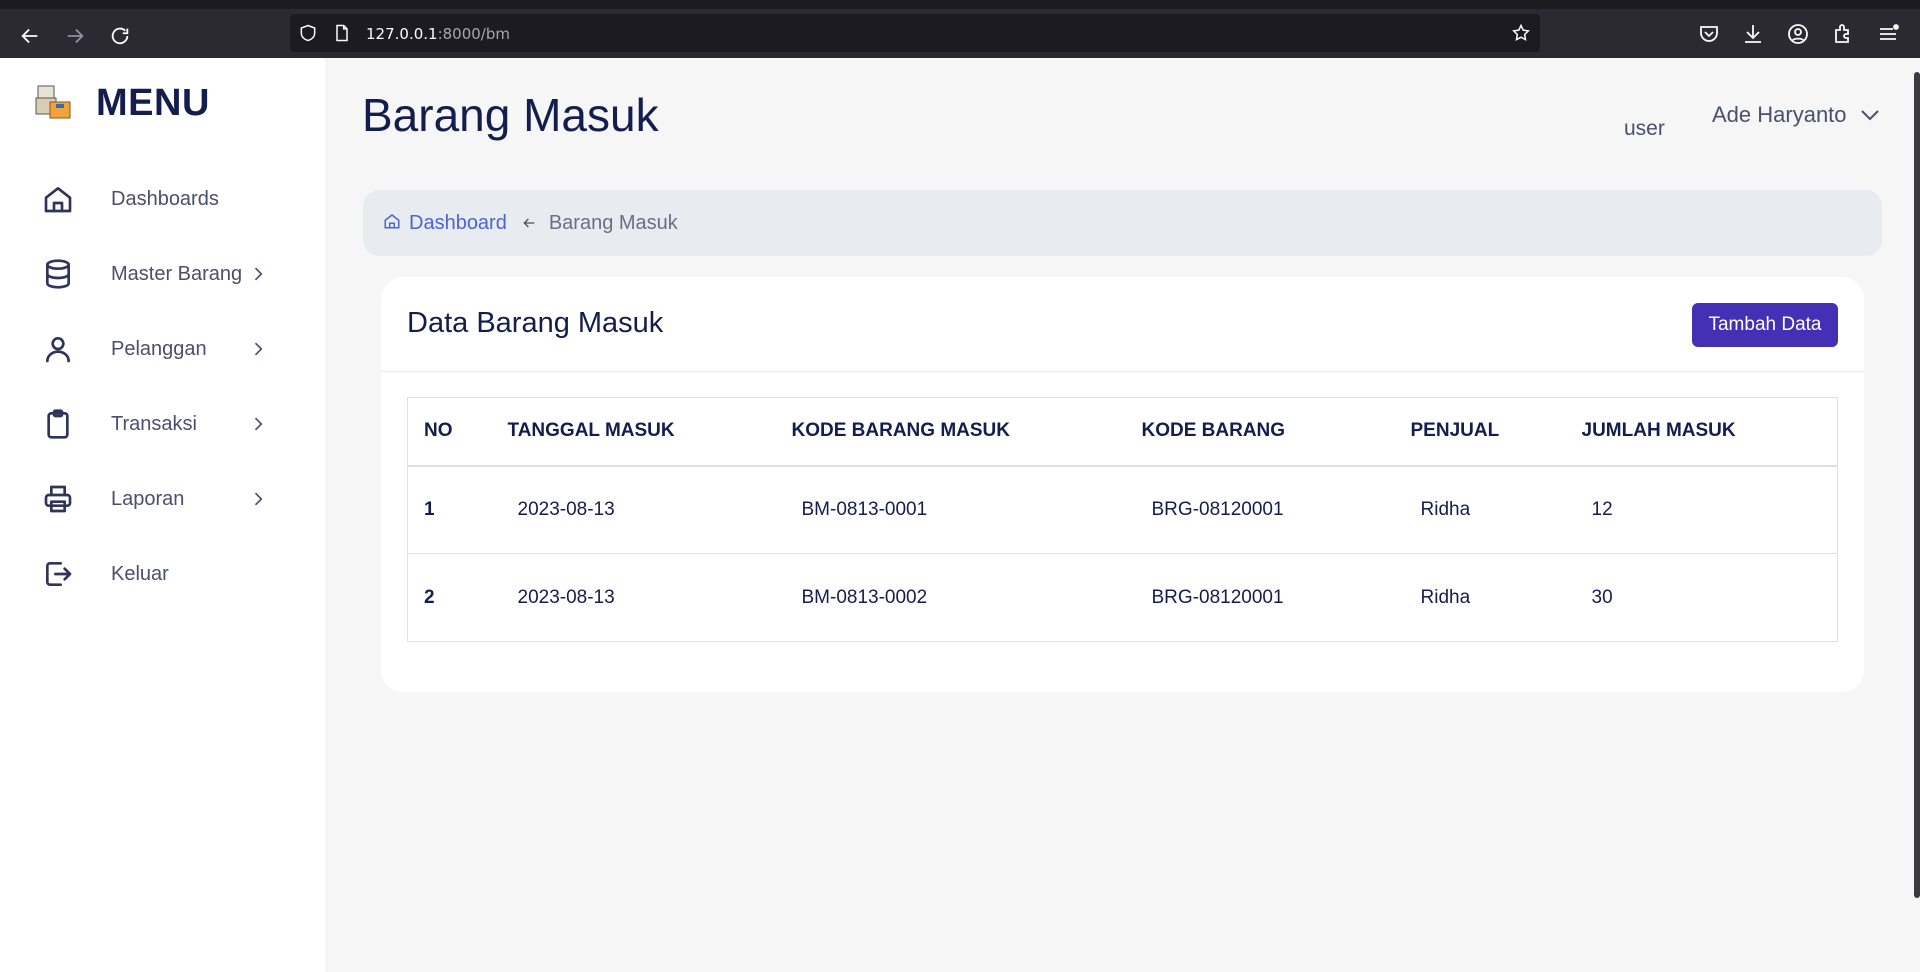 The height and width of the screenshot is (972, 1920). What do you see at coordinates (449, 597) in the screenshot?
I see `cell-no: 2` at bounding box center [449, 597].